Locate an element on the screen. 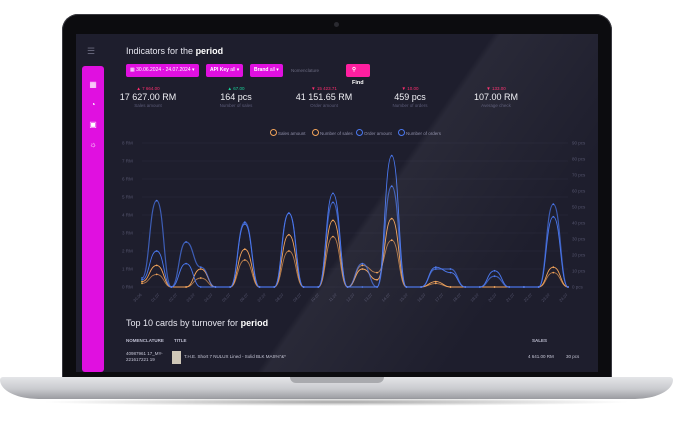 The height and width of the screenshot is (430, 673). kpi-value: 107.00 RM is located at coordinates (496, 97).